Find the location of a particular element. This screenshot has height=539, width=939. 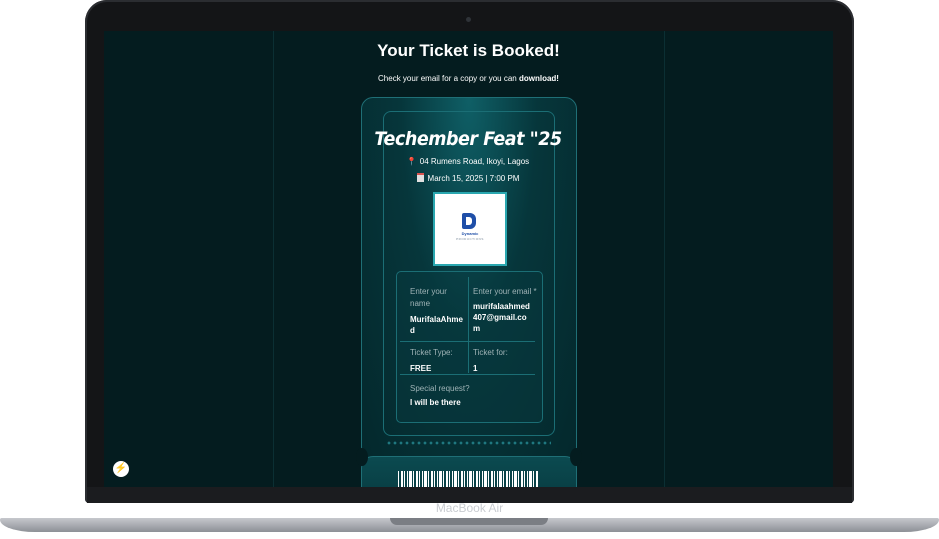

ticket-type-label: Ticket Type: is located at coordinates (431, 352).